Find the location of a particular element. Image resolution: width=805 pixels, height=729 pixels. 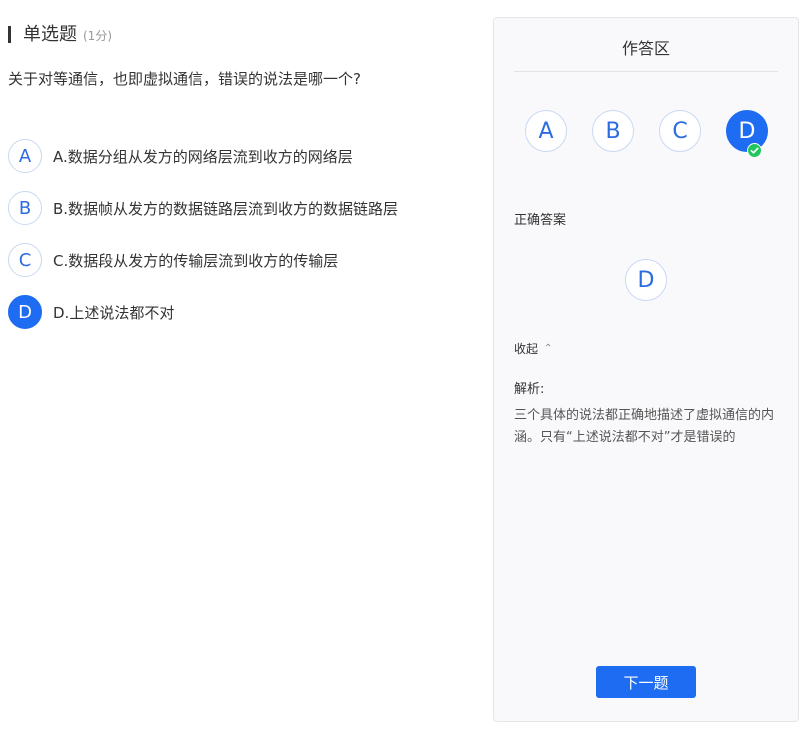

chevron-up-icon: ⌃ is located at coordinates (548, 348).